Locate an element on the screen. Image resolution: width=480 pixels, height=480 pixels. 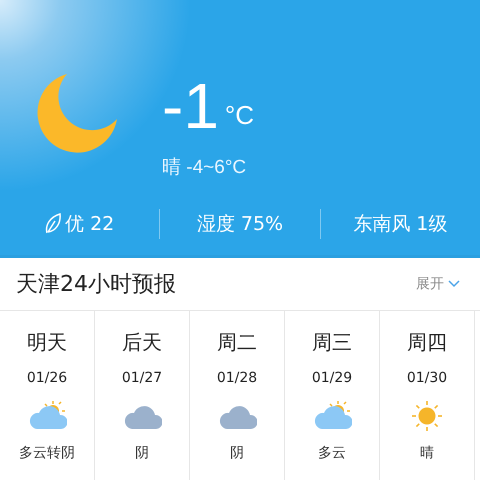
forecast-title: 天津24小时预报 is located at coordinates (96, 285).